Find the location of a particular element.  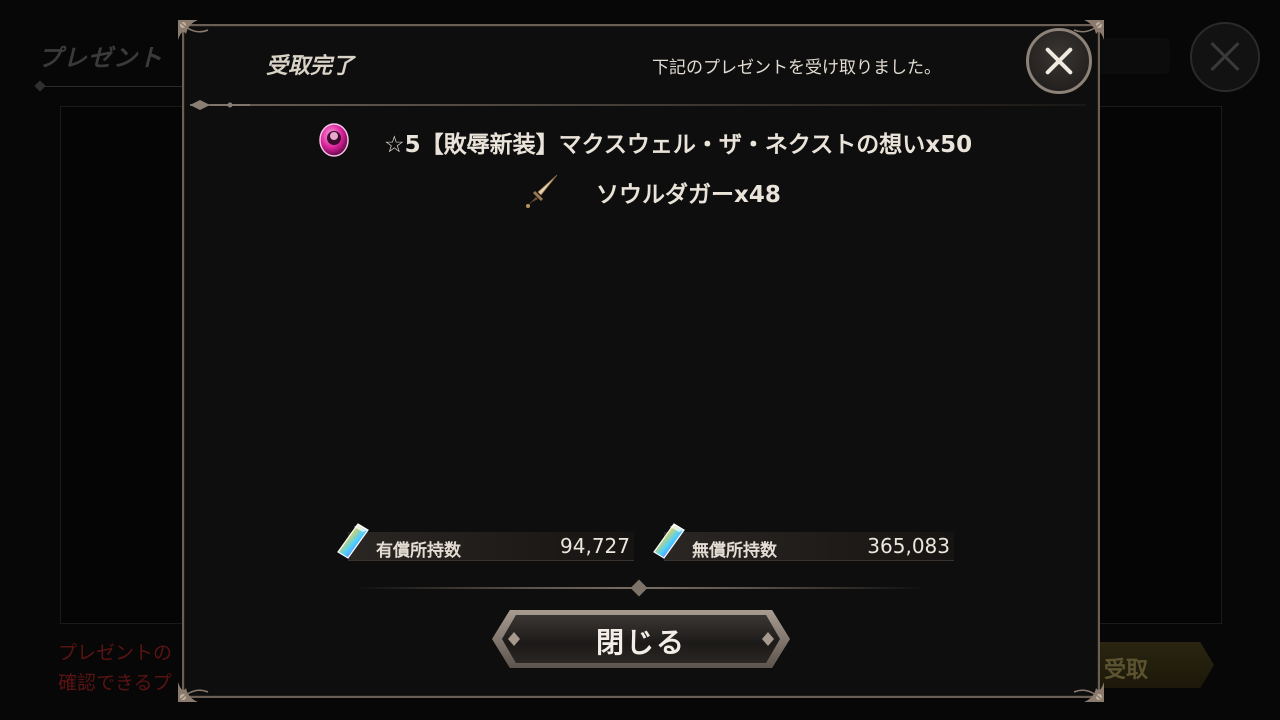

close-button-label: 閉じる is located at coordinates (640, 642).